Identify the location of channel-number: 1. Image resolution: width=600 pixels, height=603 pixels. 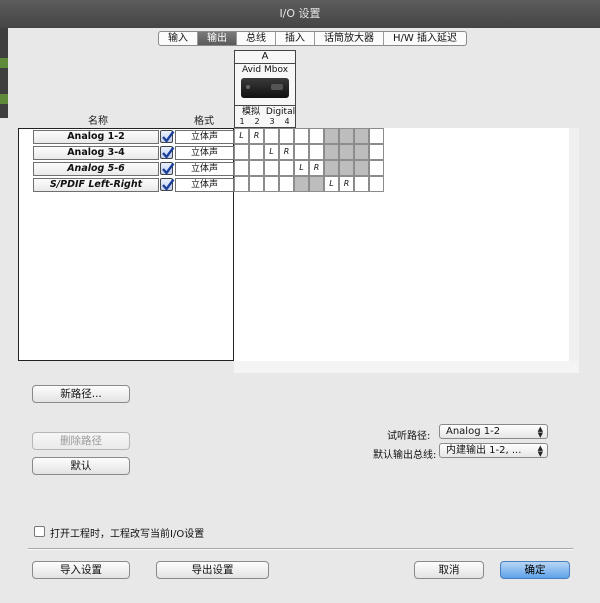
(242, 121).